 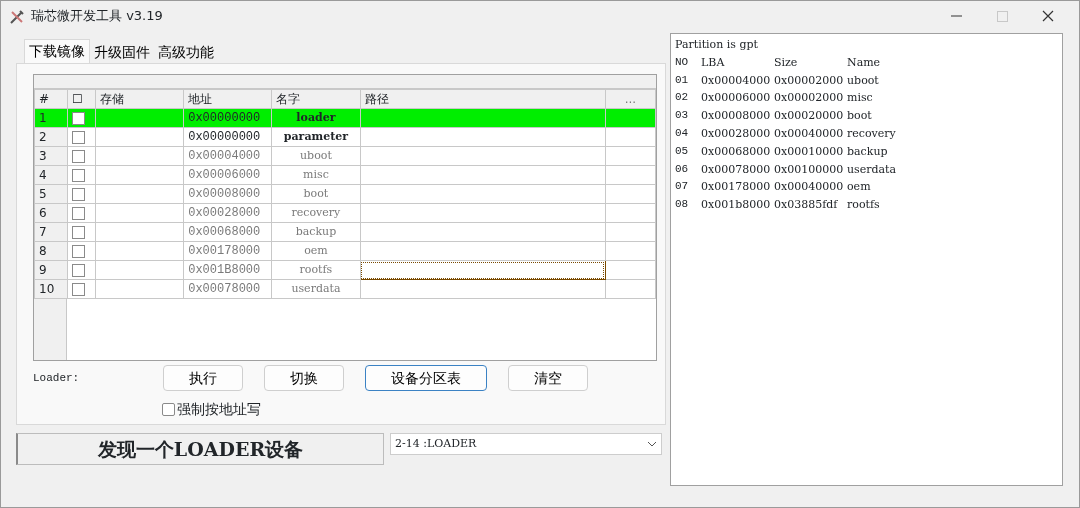 I want to click on log-text: NO, so click(x=682, y=62).